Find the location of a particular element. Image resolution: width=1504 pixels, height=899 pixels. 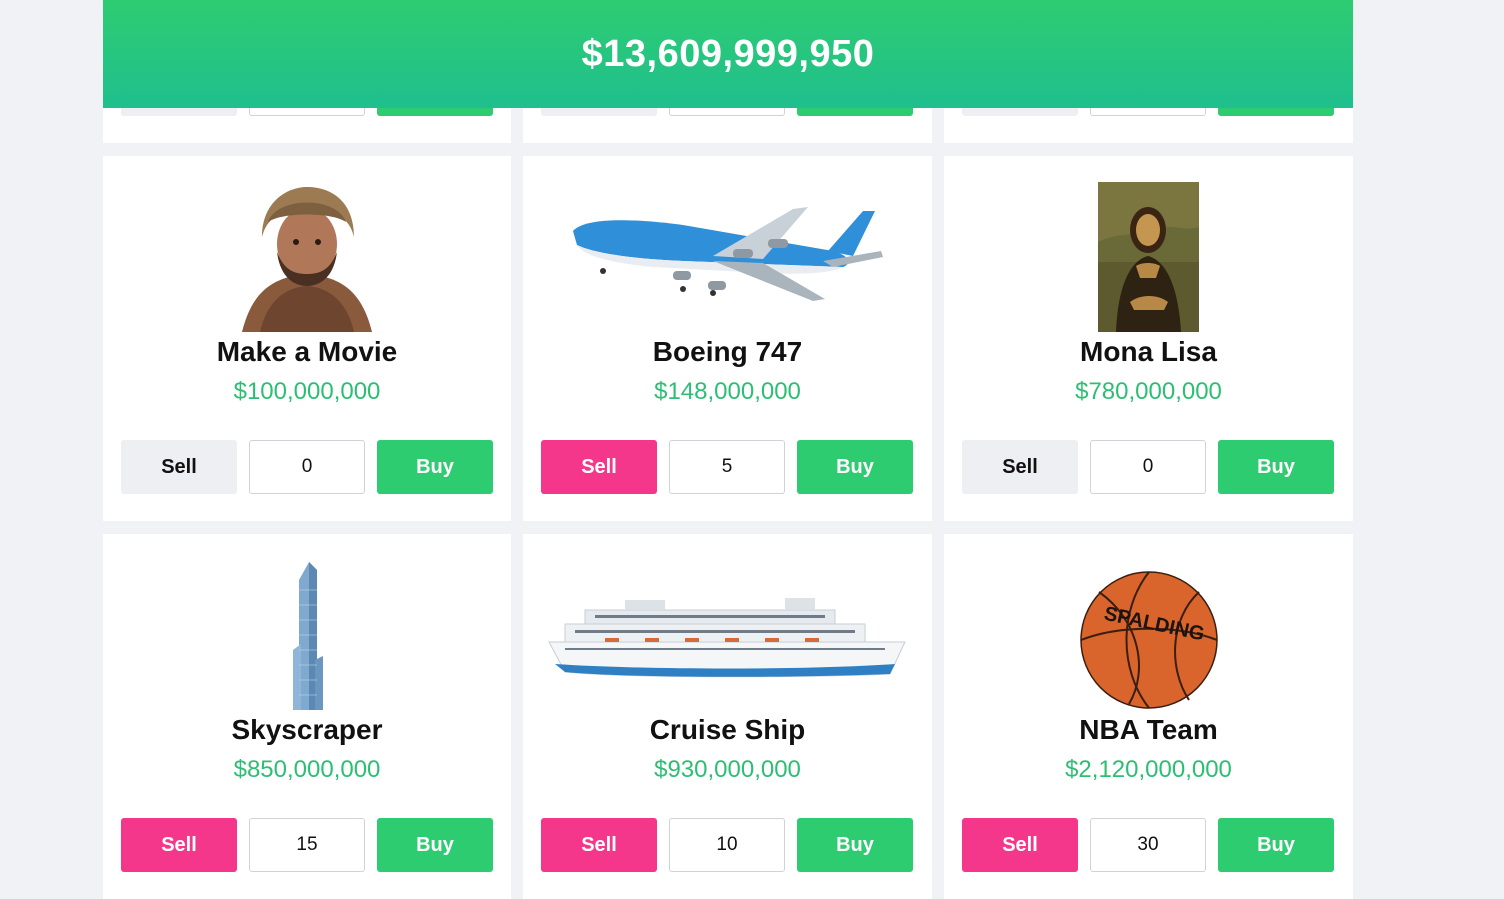

balance-header: $13,609,999,950 is located at coordinates (728, 54).